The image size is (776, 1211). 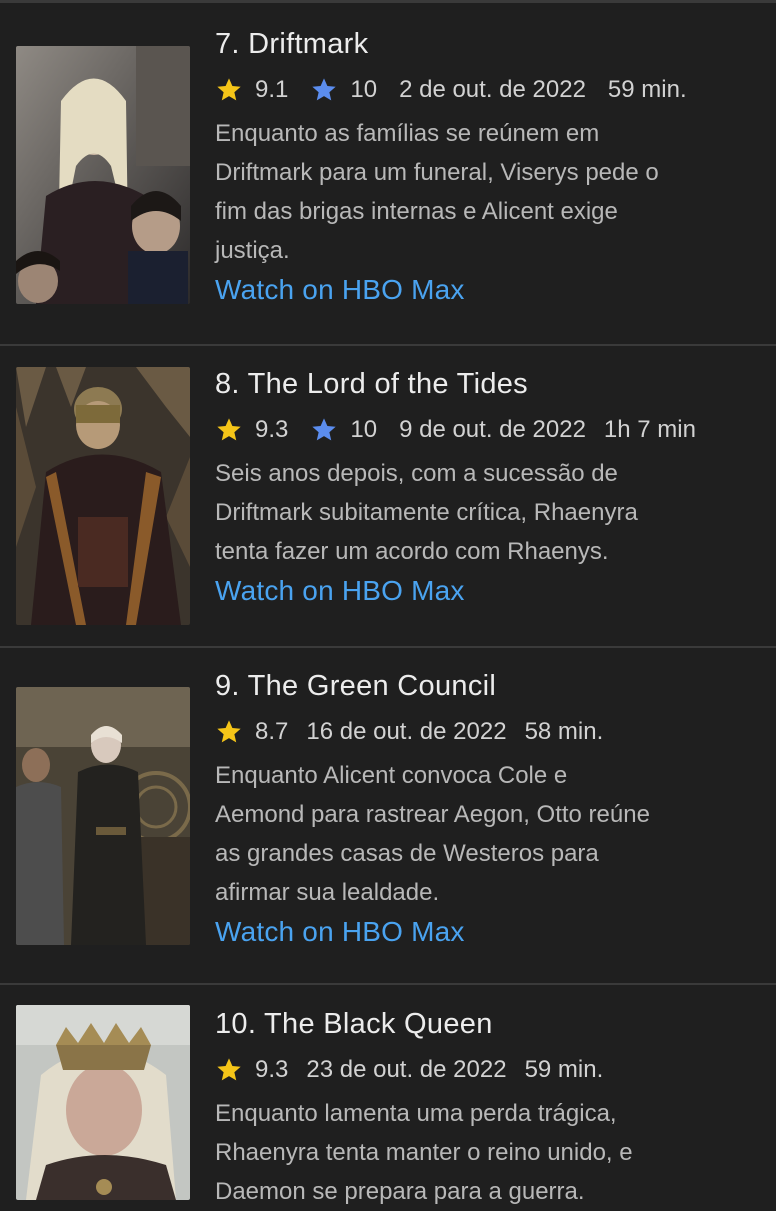 What do you see at coordinates (489, 384) in the screenshot?
I see `episode-title: 8. The Lord of the Tides` at bounding box center [489, 384].